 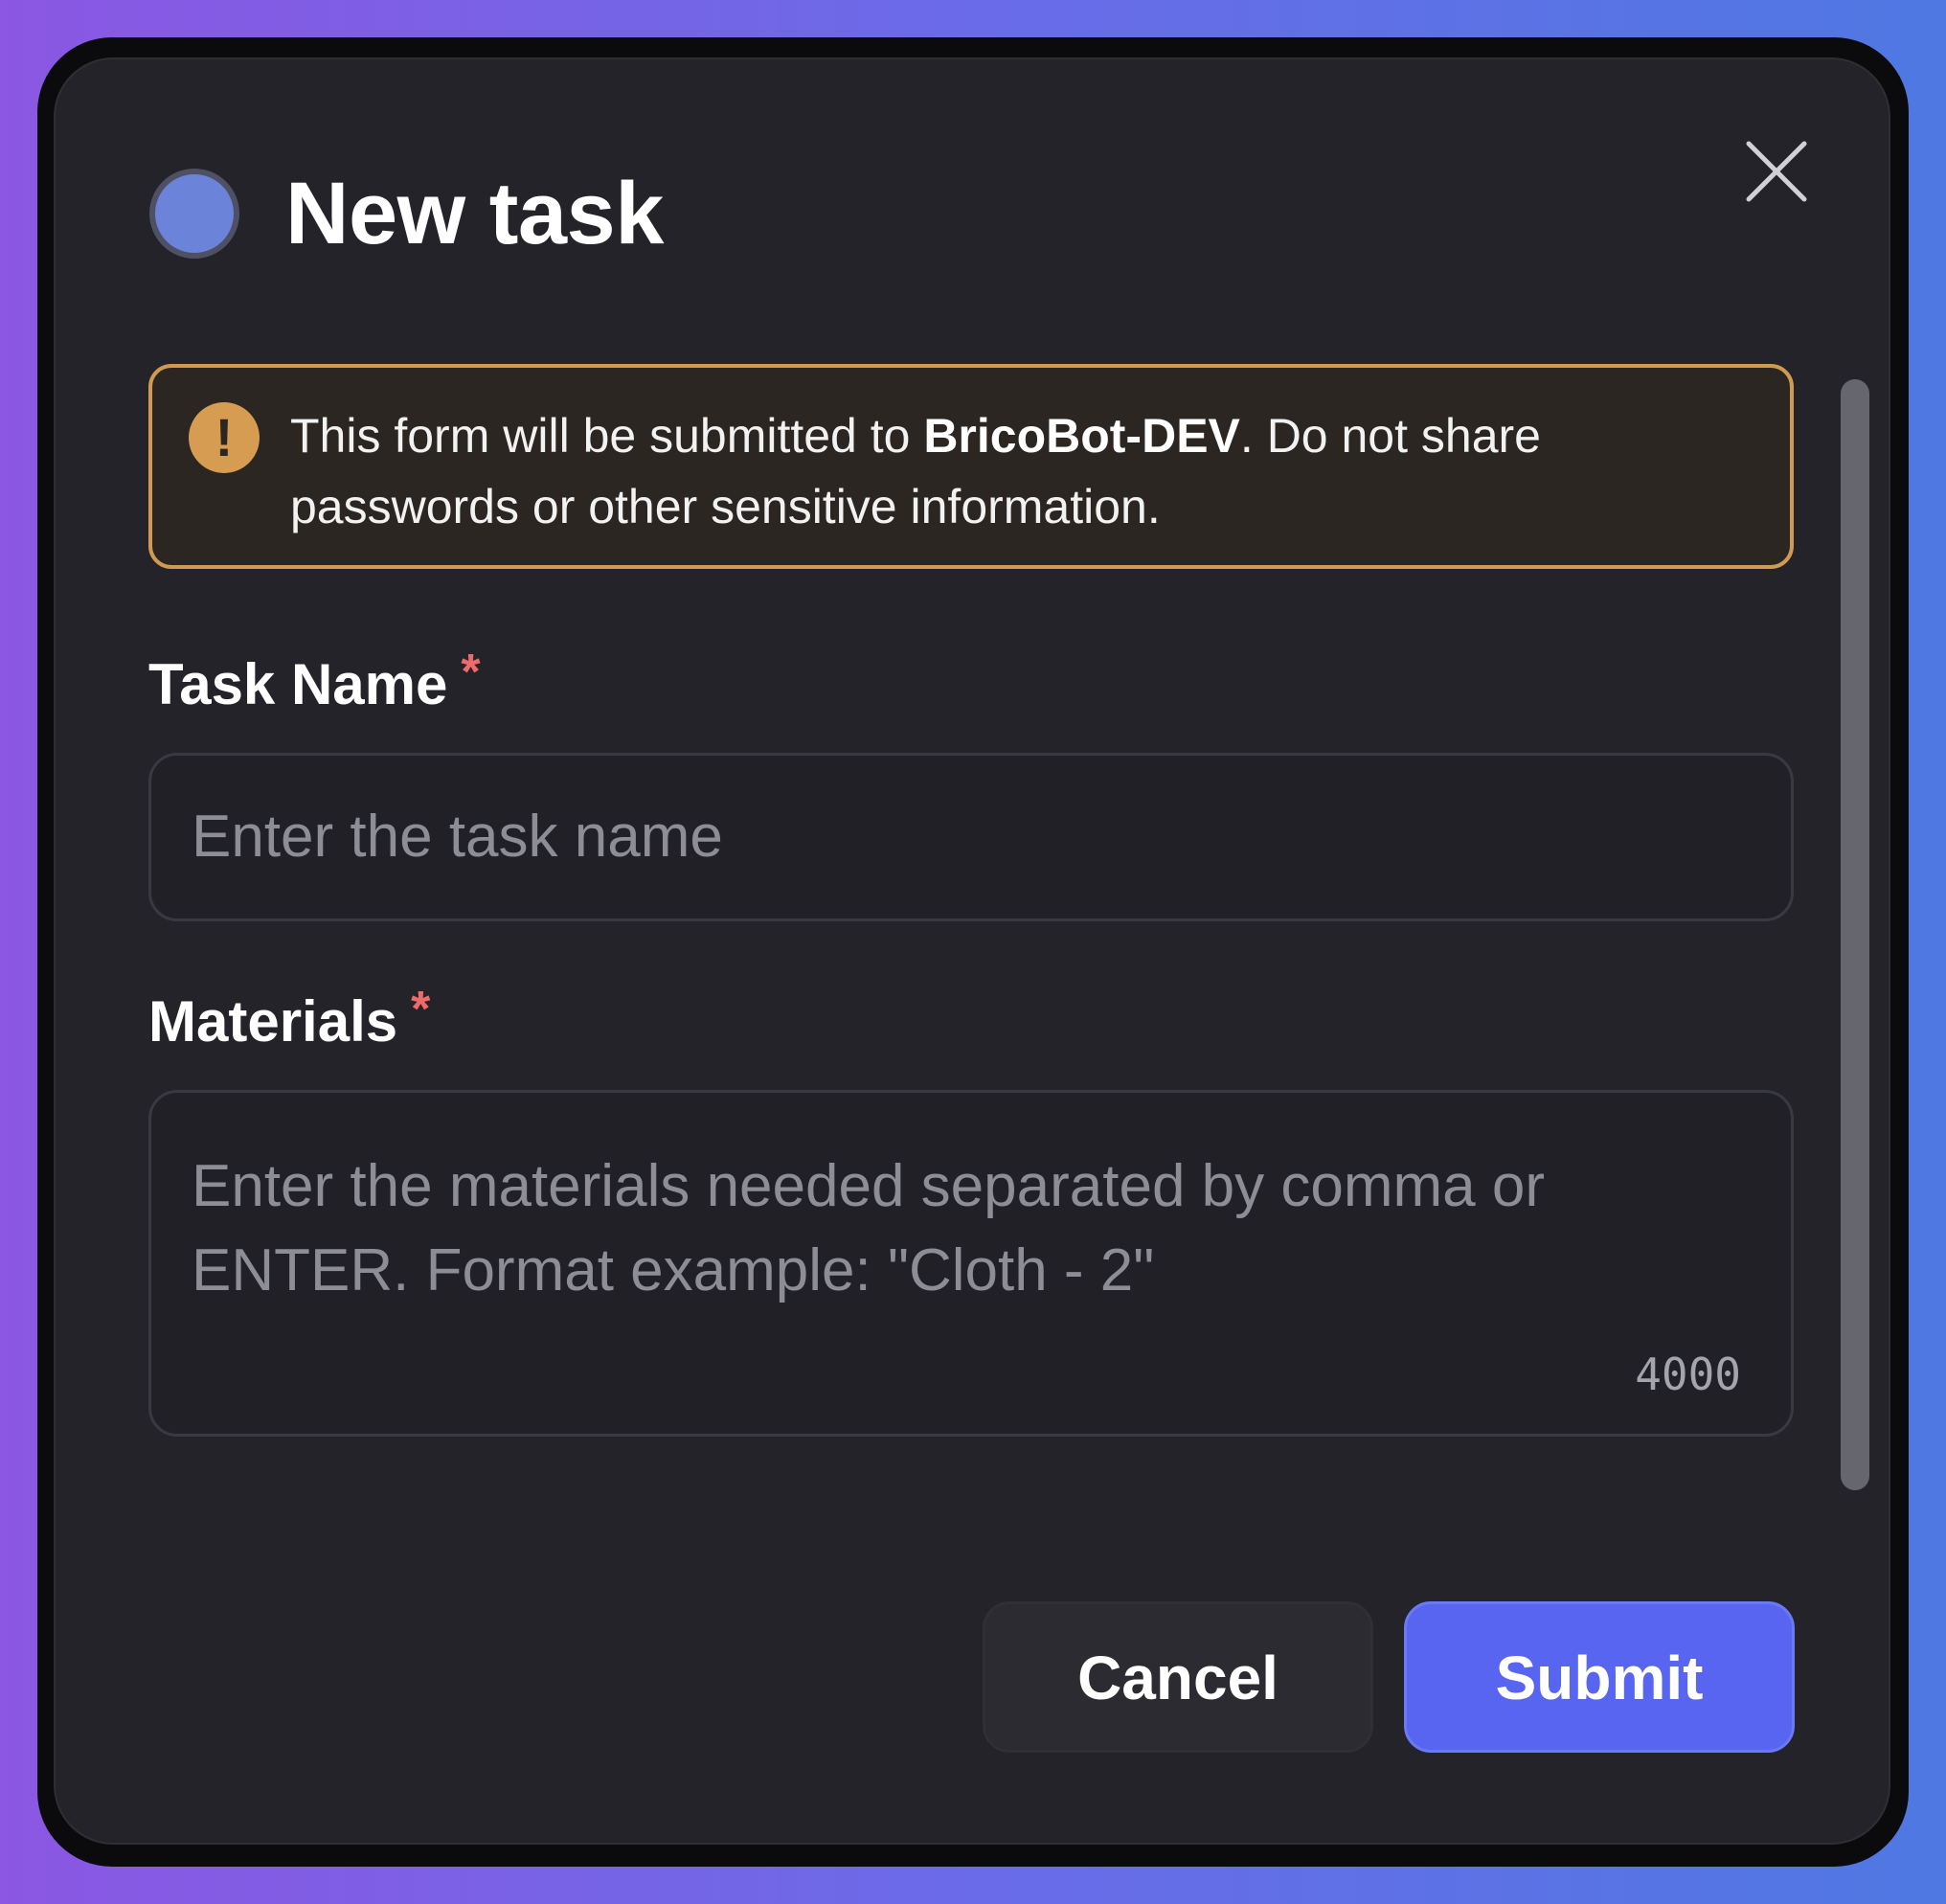 What do you see at coordinates (607, 436) in the screenshot?
I see `warning-text-start: This form will be submitted to` at bounding box center [607, 436].